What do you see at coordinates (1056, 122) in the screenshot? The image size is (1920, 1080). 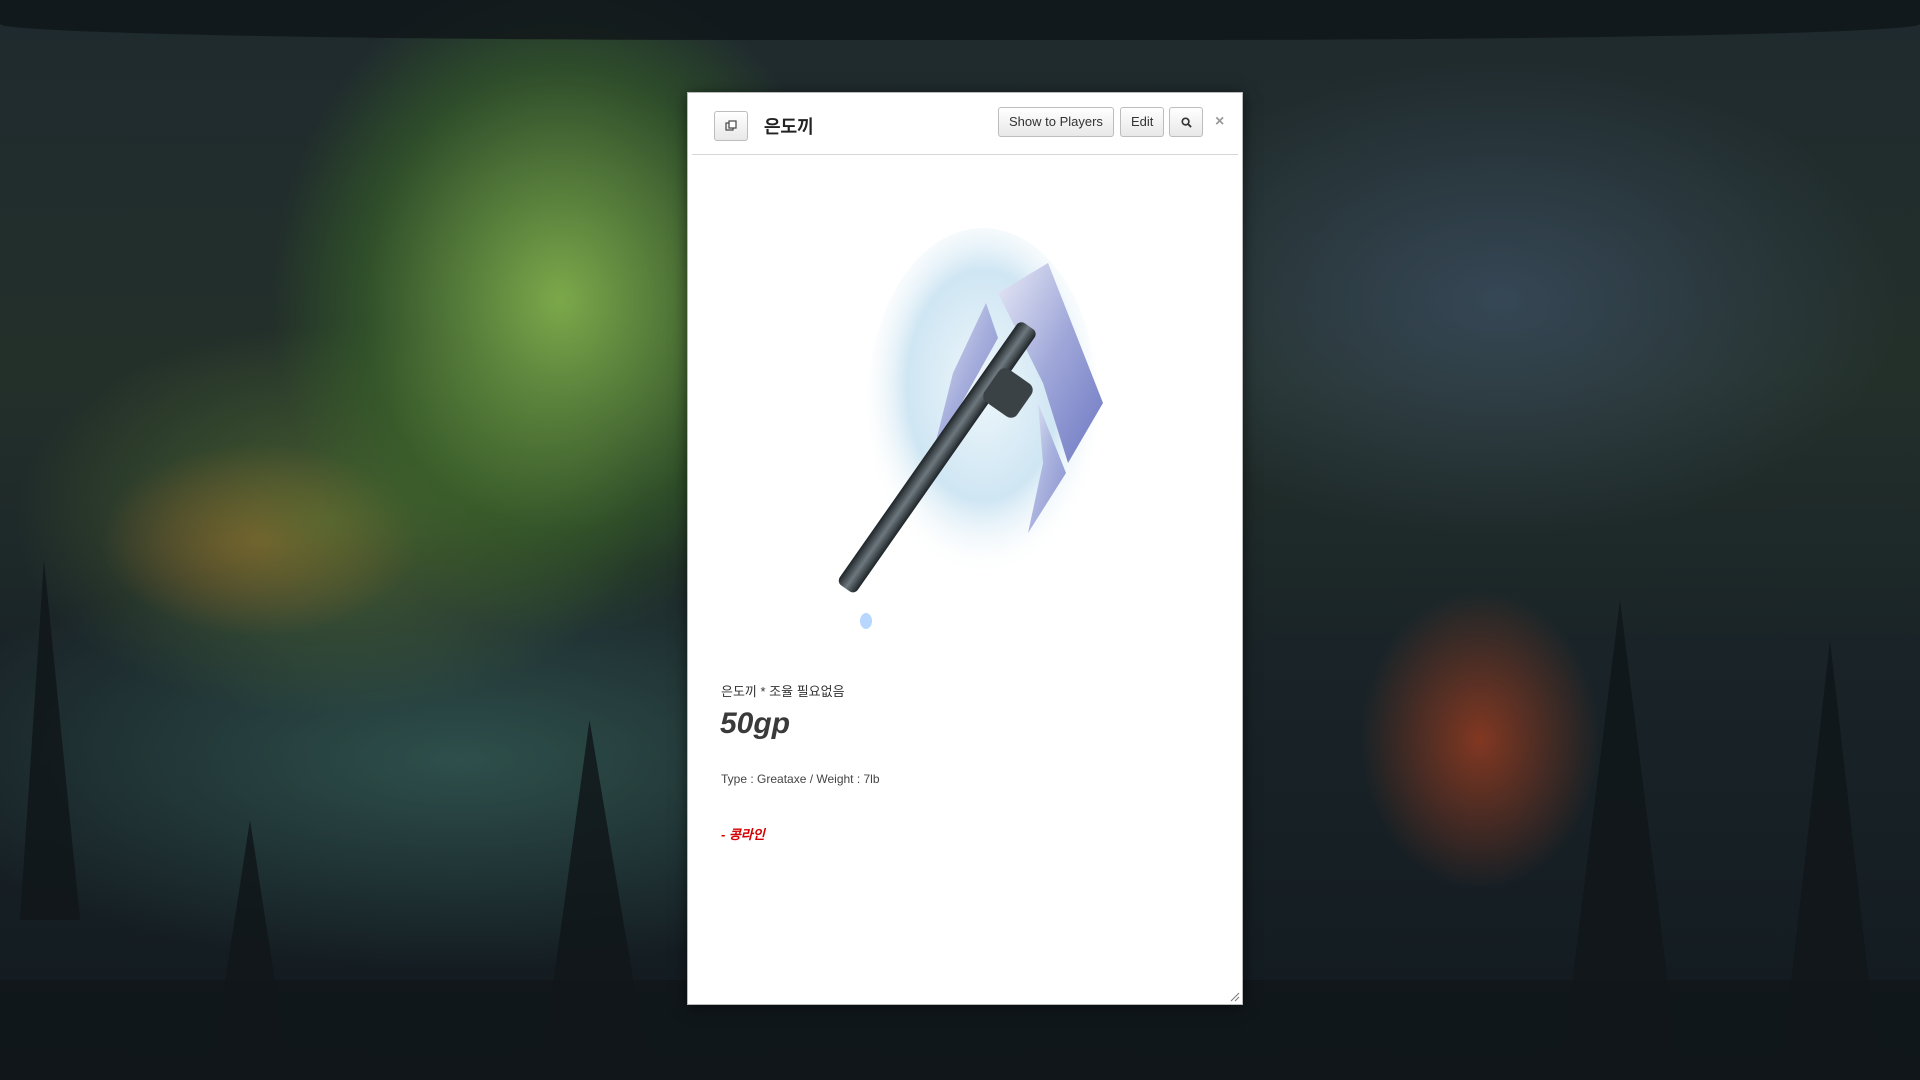 I see `show-to-players-button: Show to Players` at bounding box center [1056, 122].